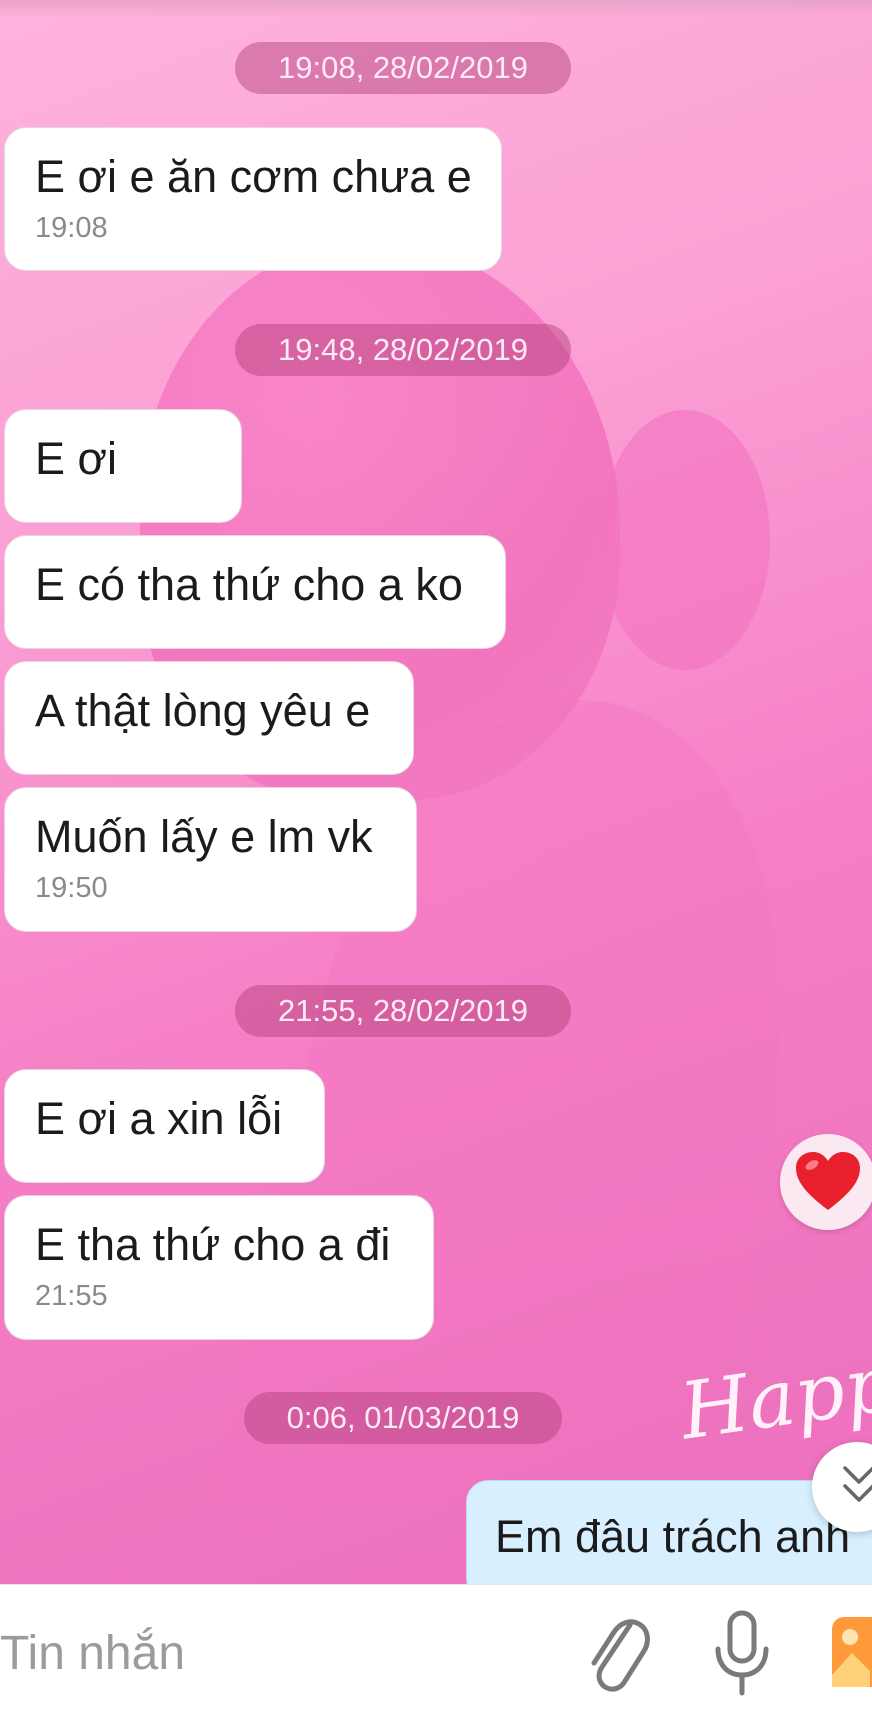  What do you see at coordinates (76, 458) in the screenshot?
I see `message-text: E ơi` at bounding box center [76, 458].